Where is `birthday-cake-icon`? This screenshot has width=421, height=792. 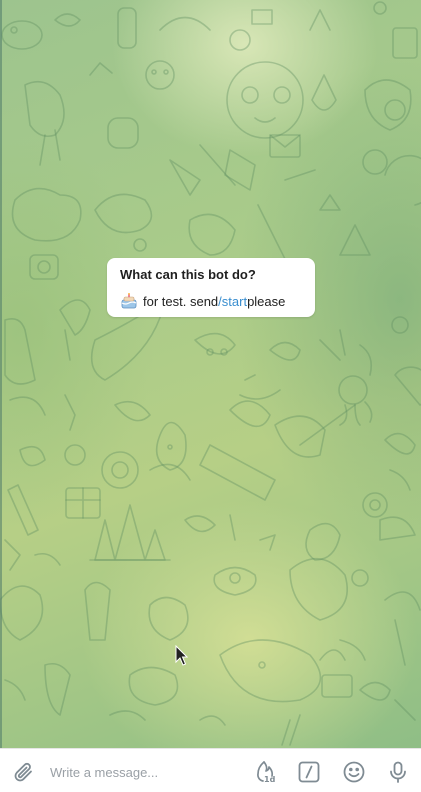 birthday-cake-icon is located at coordinates (129, 301).